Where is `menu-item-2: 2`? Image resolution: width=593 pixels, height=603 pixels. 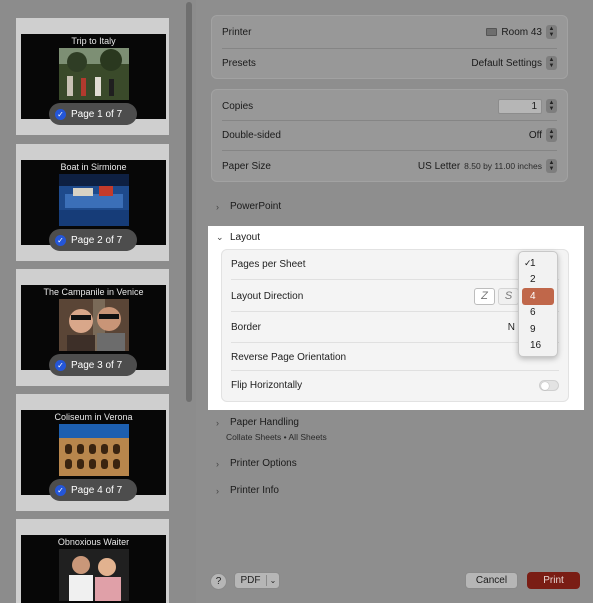
menu-item-2: 2 is located at coordinates (538, 280).